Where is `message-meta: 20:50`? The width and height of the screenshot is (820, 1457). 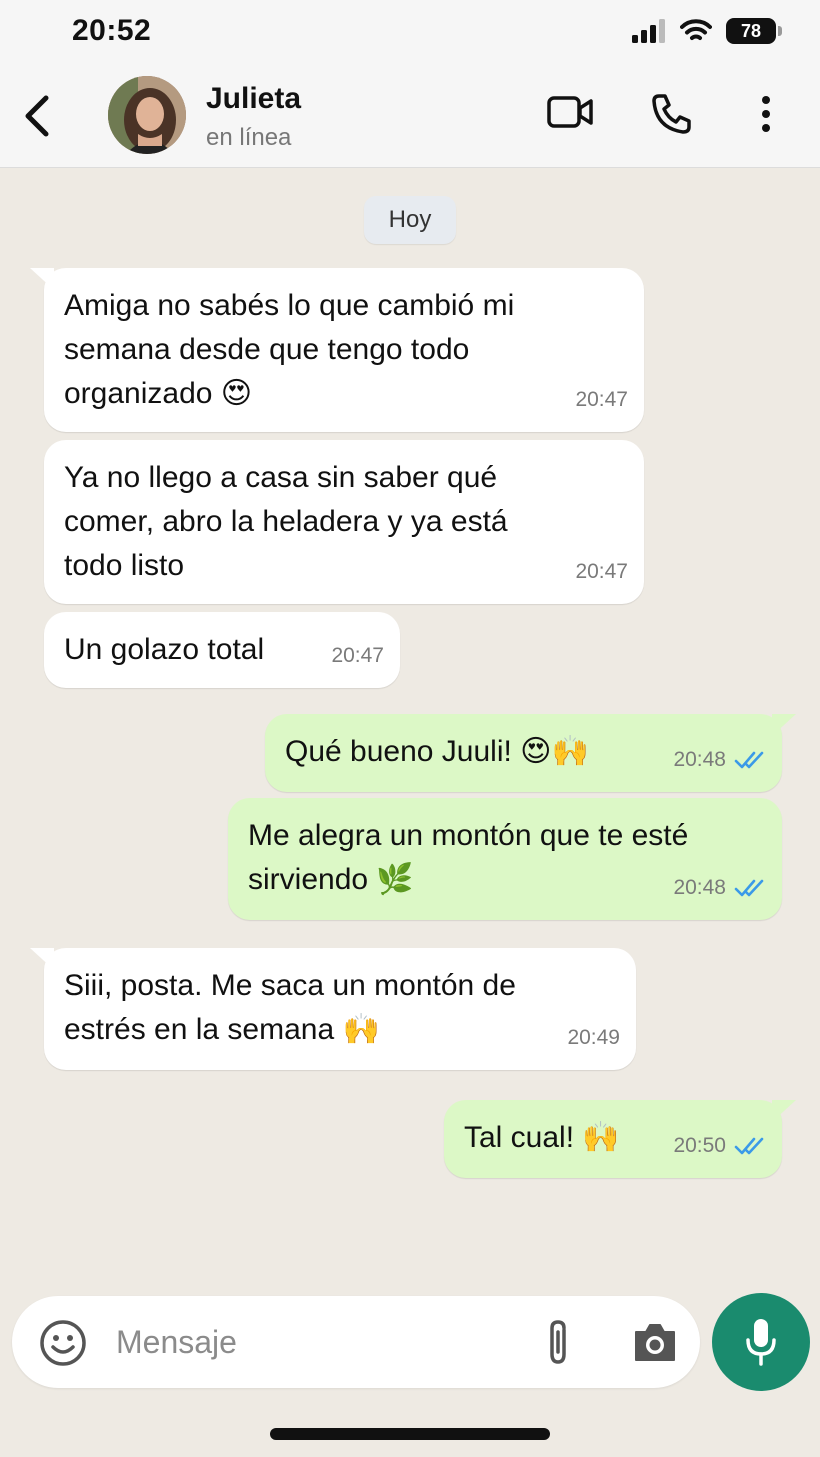 message-meta: 20:50 is located at coordinates (719, 1146).